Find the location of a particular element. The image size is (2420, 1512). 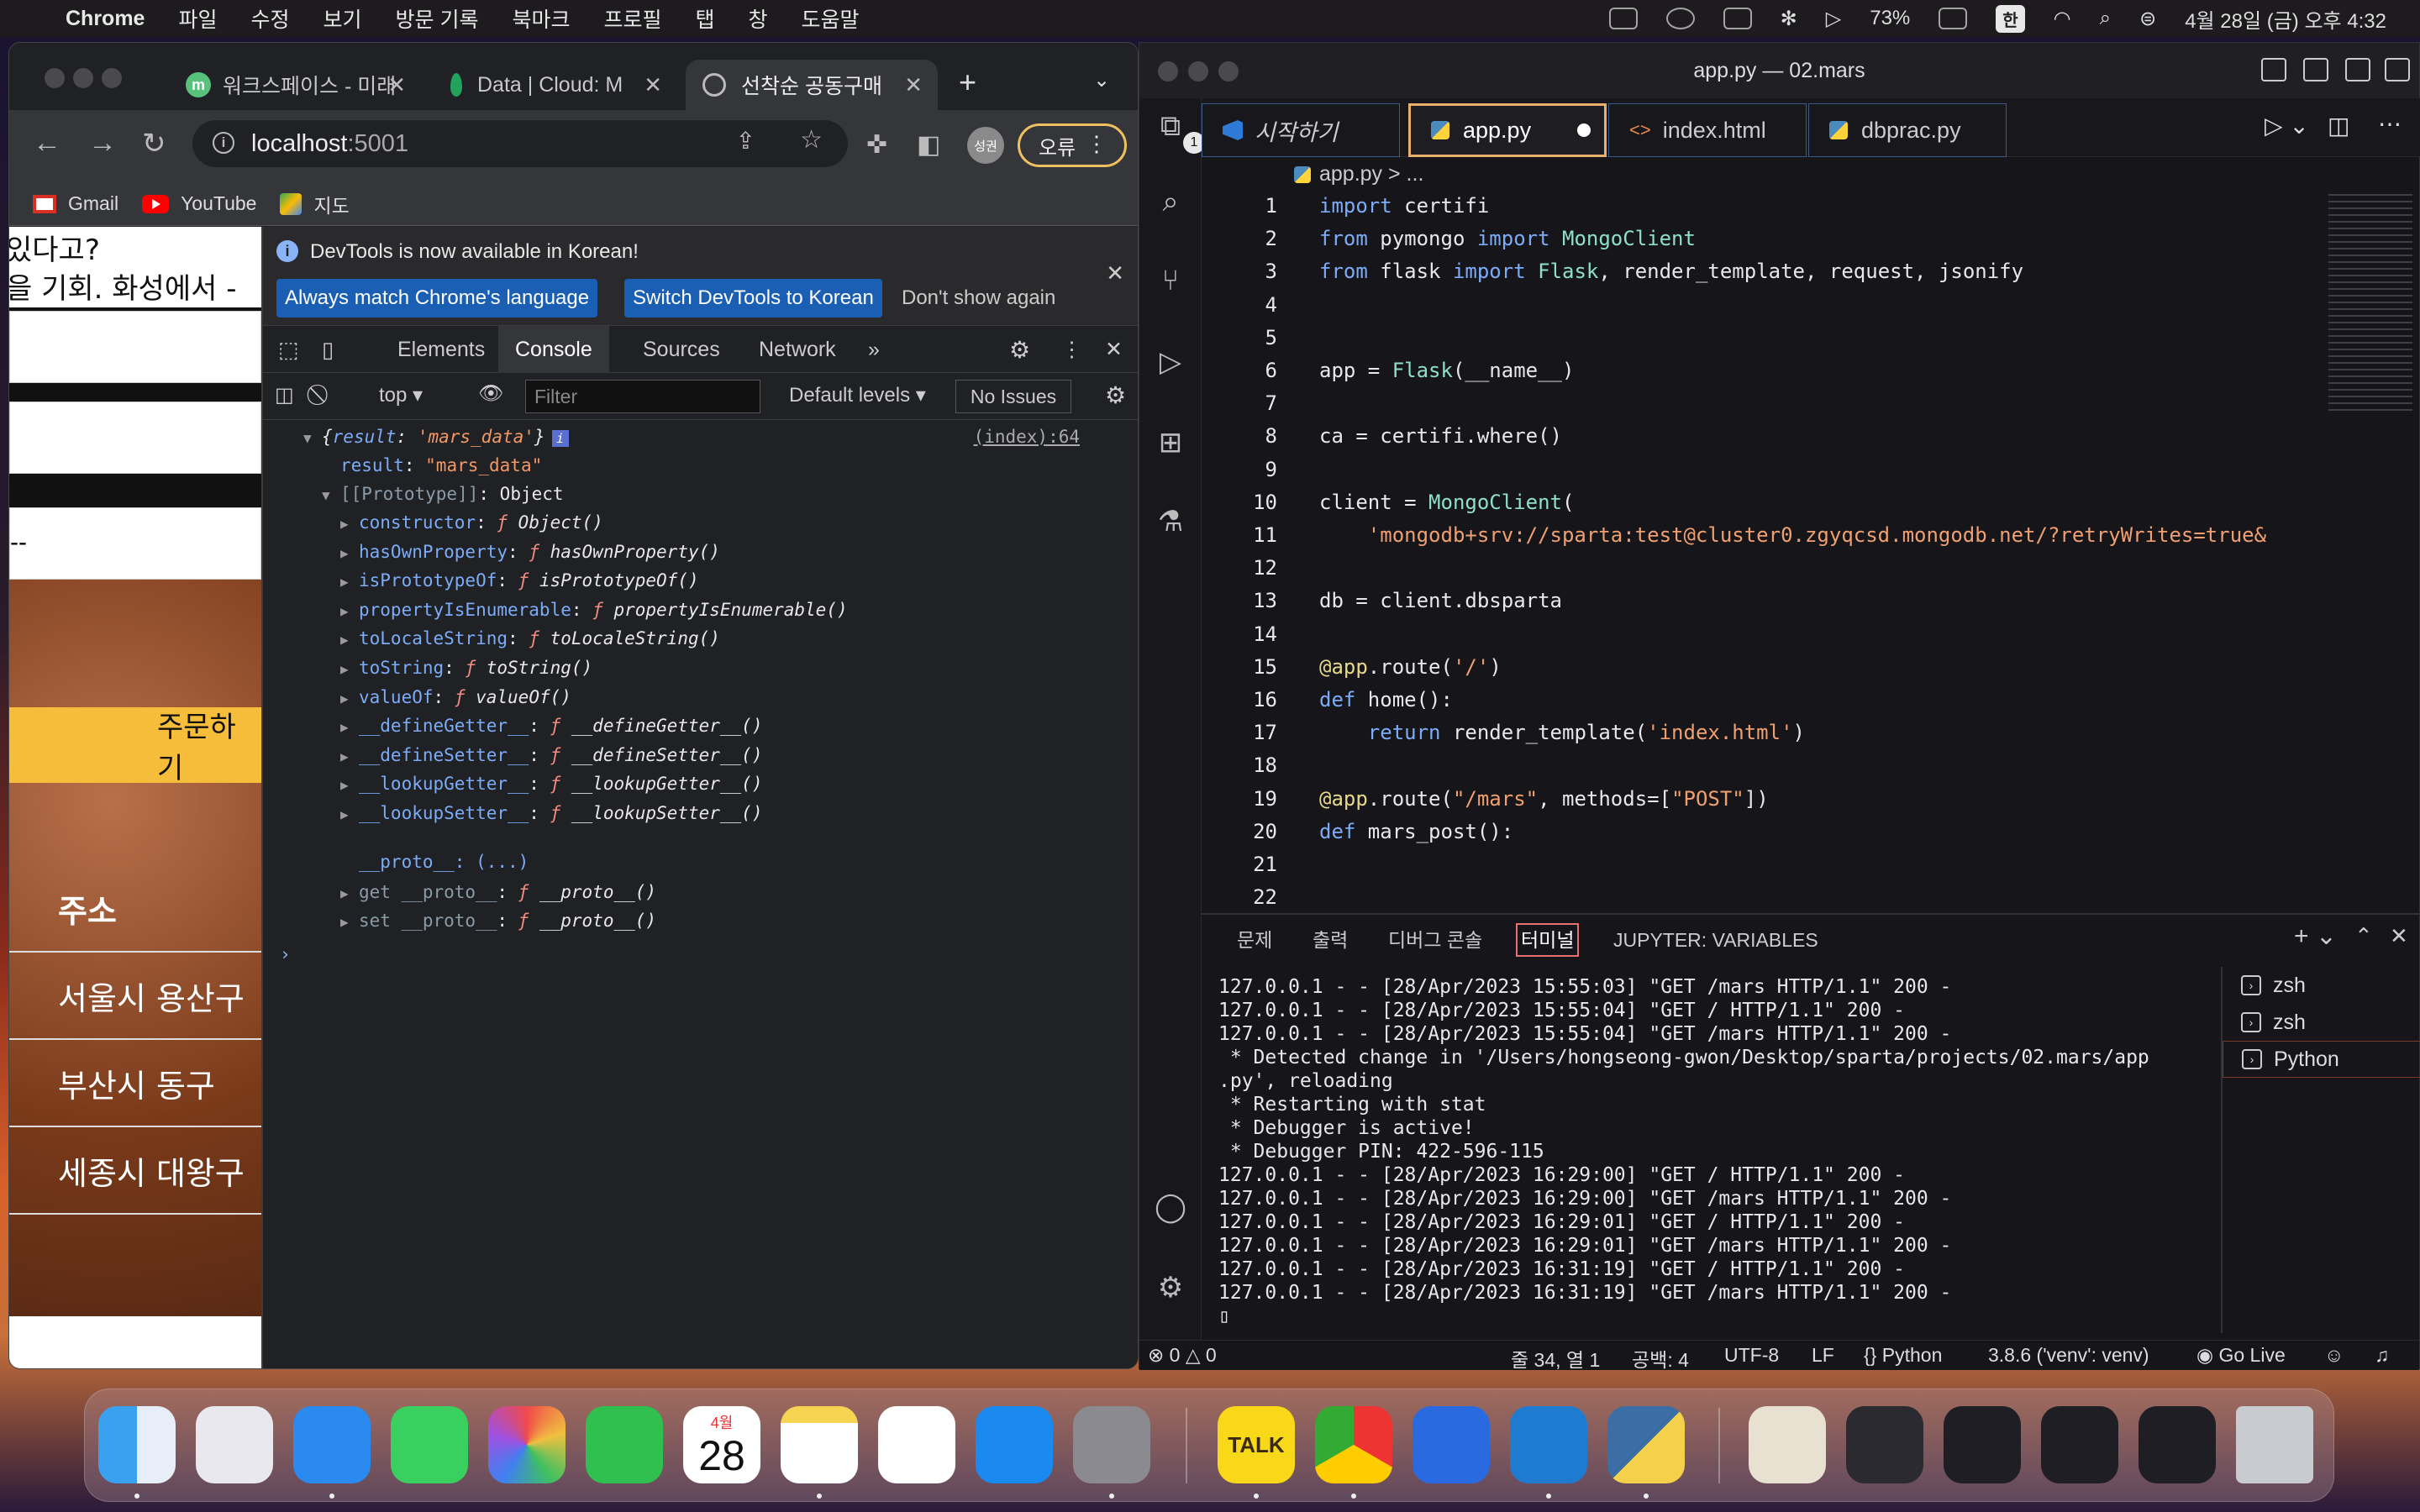

prototype-member-row: ▶ __defineGetter__: ƒ __defineGetter__() is located at coordinates (551, 725).